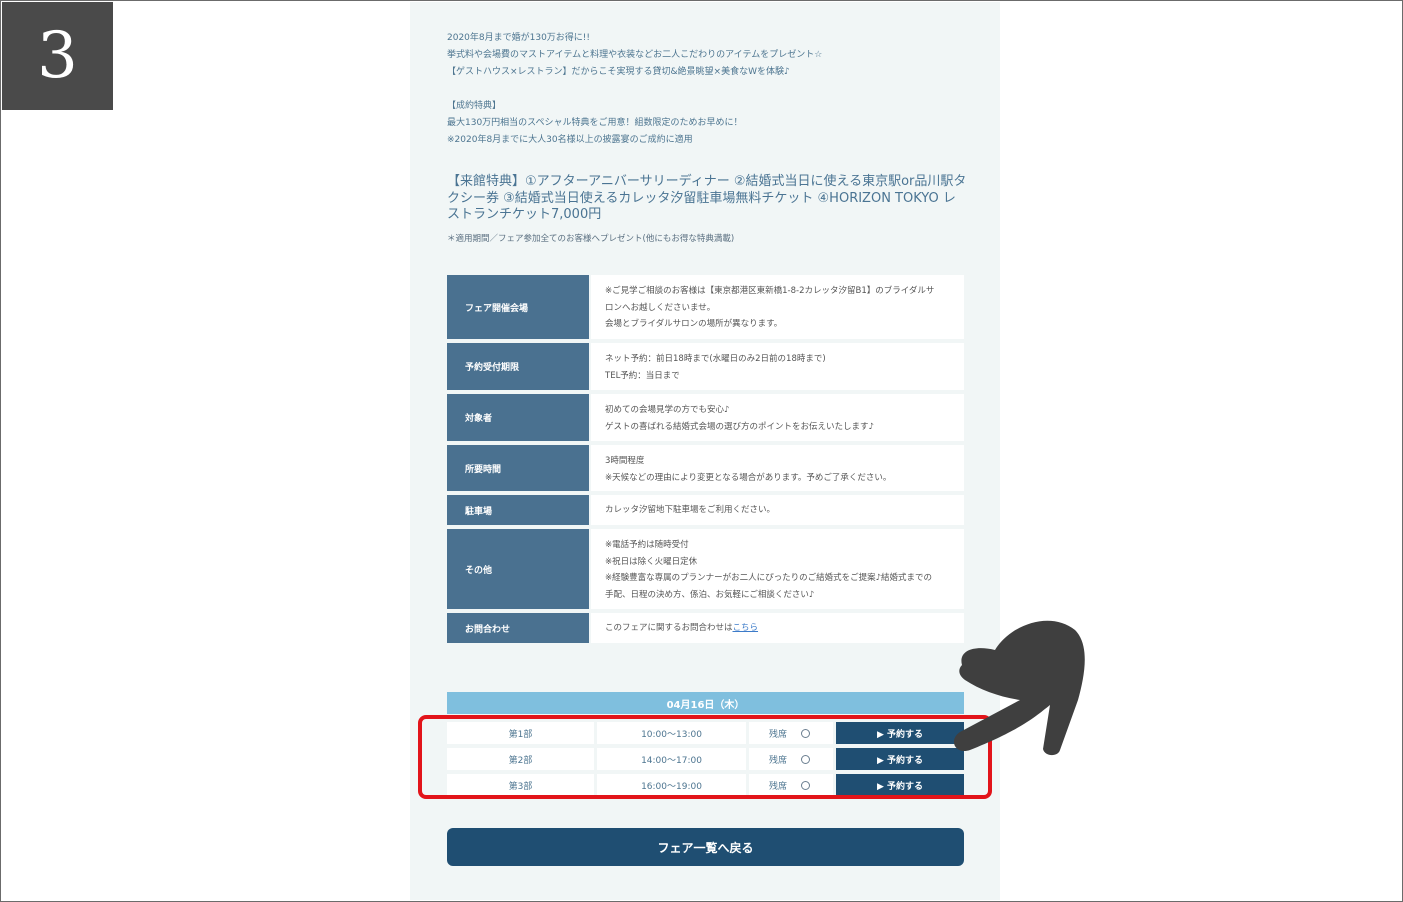  What do you see at coordinates (595, 123) in the screenshot?
I see `intro-line: 最大130万円相当のスペシャル特典をご用意！組数限定のためお早めに！` at bounding box center [595, 123].